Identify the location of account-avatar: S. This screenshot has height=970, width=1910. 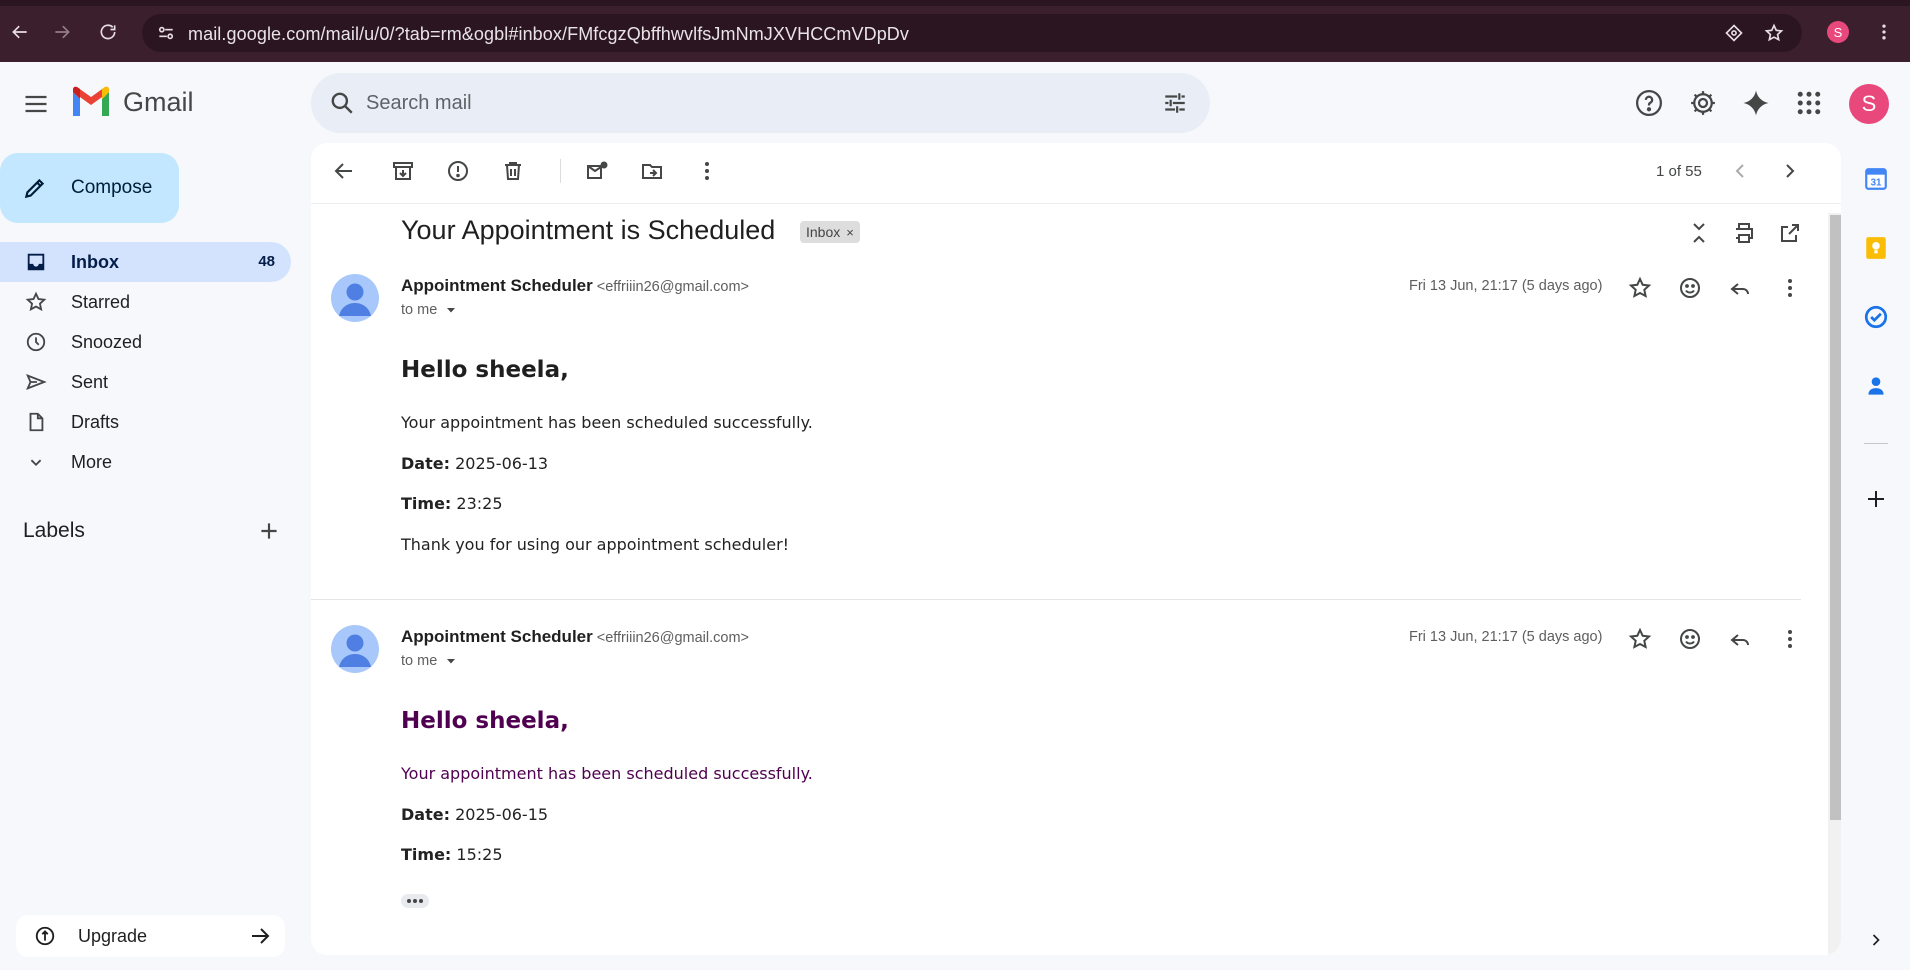
(1869, 104).